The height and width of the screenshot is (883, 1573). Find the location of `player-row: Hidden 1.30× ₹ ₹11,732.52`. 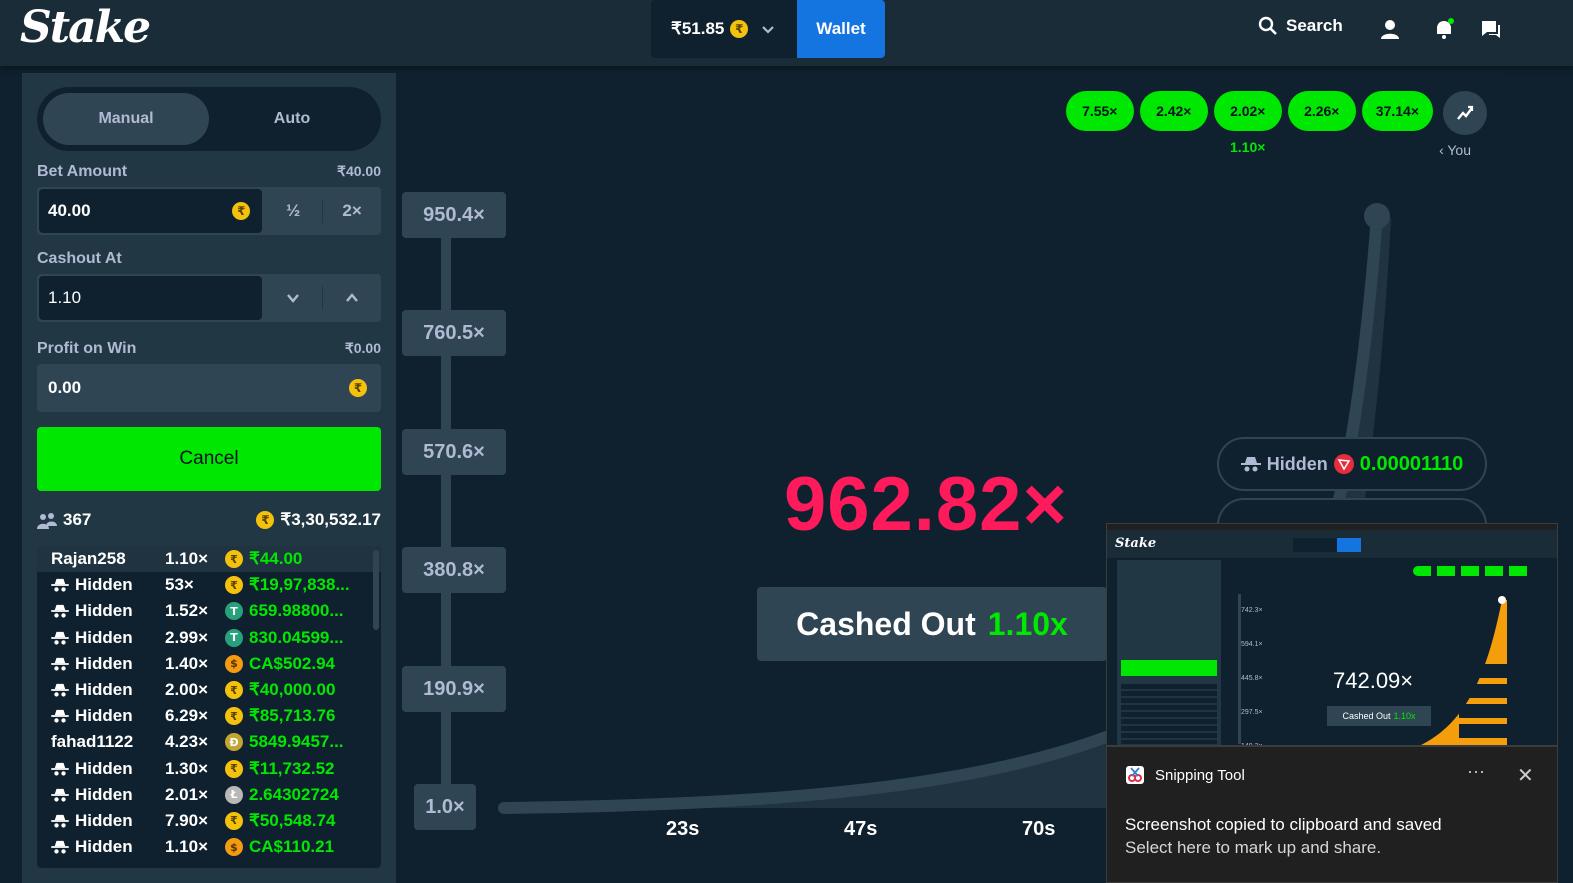

player-row: Hidden 1.30× ₹ ₹11,732.52 is located at coordinates (209, 769).